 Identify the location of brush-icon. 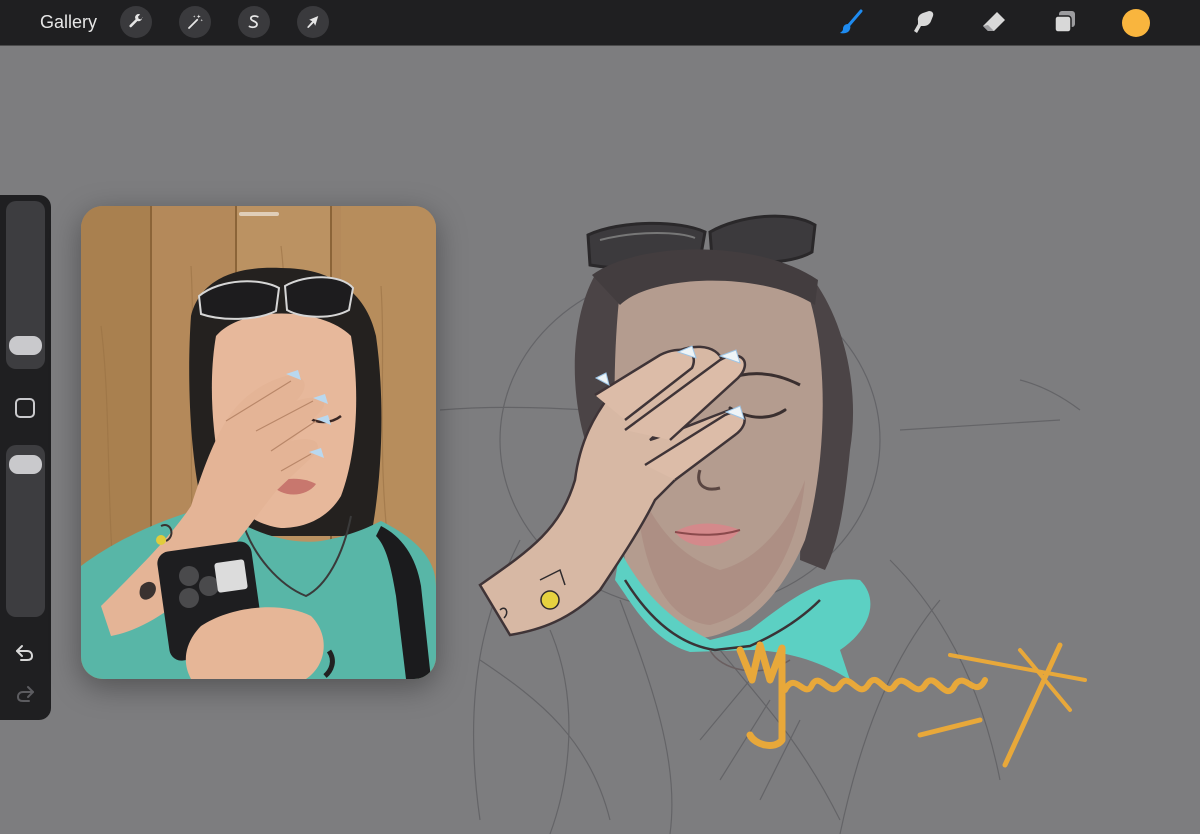
(851, 21).